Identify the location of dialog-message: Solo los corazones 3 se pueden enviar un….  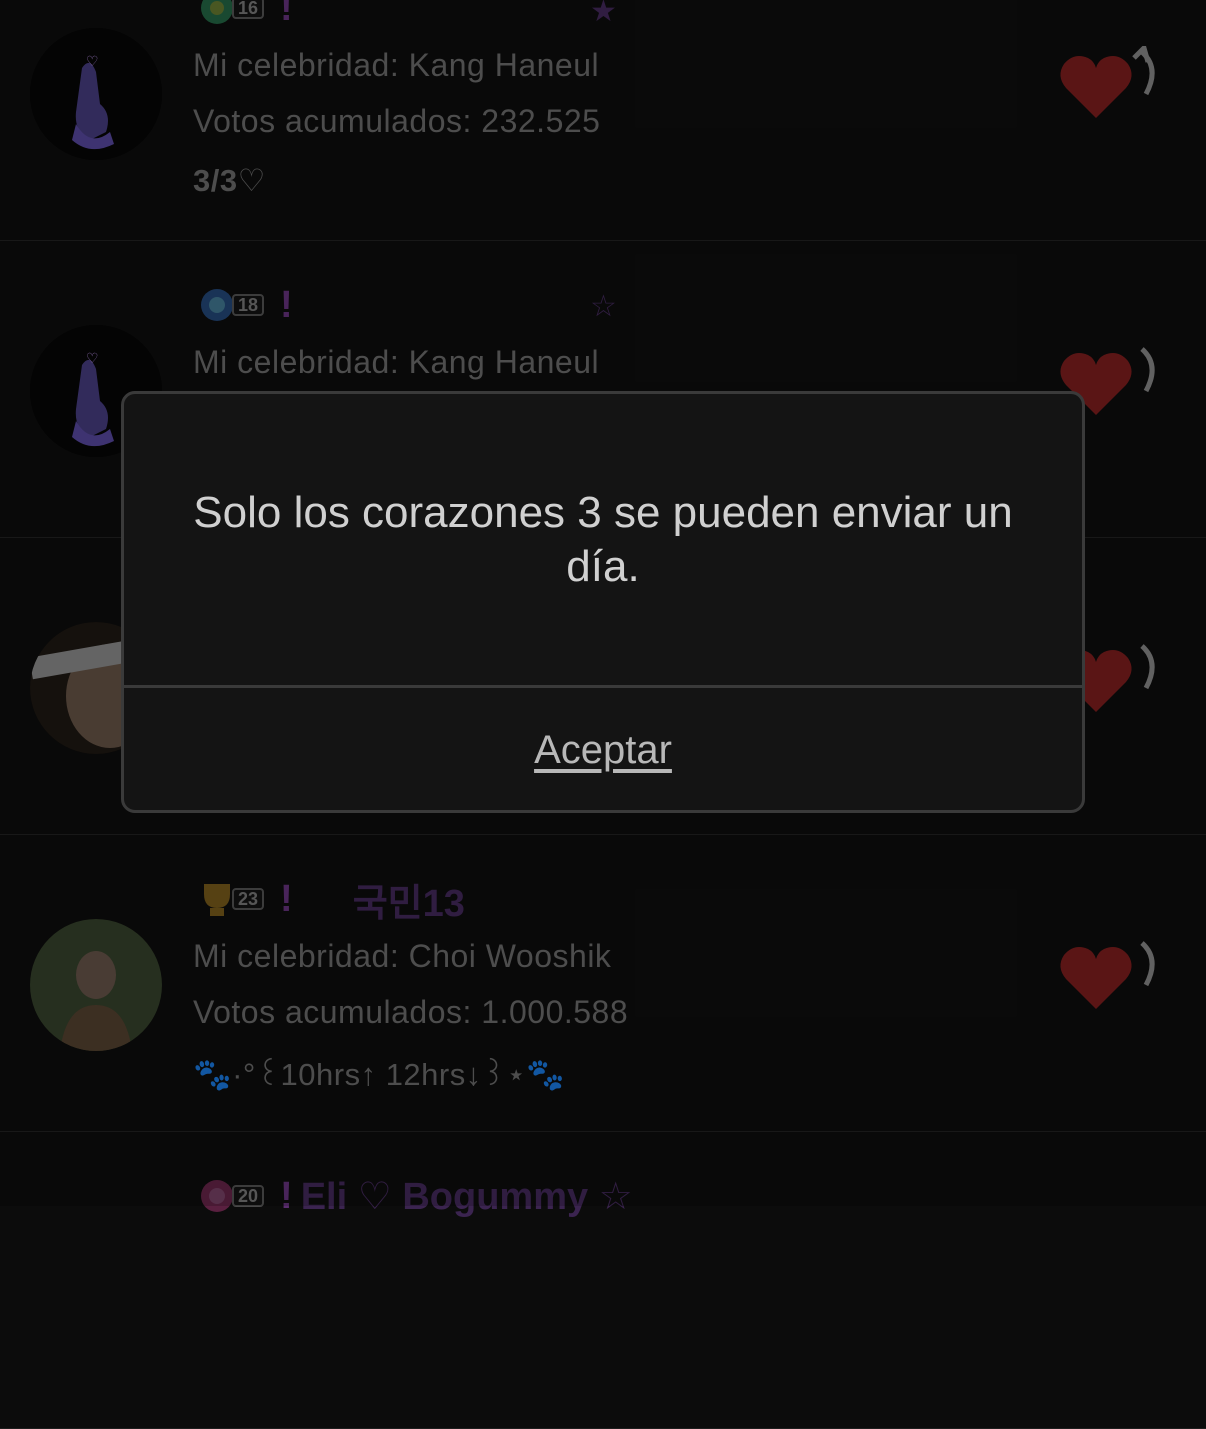
(603, 539).